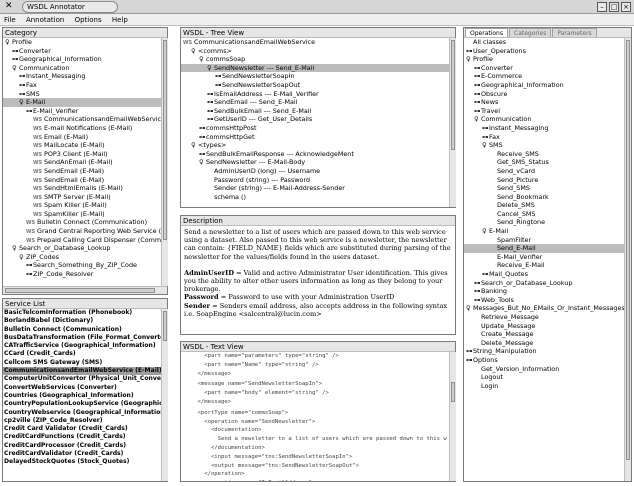  I want to click on tree-node: ⊶SendNewsletterSoapOut, so click(315, 85).